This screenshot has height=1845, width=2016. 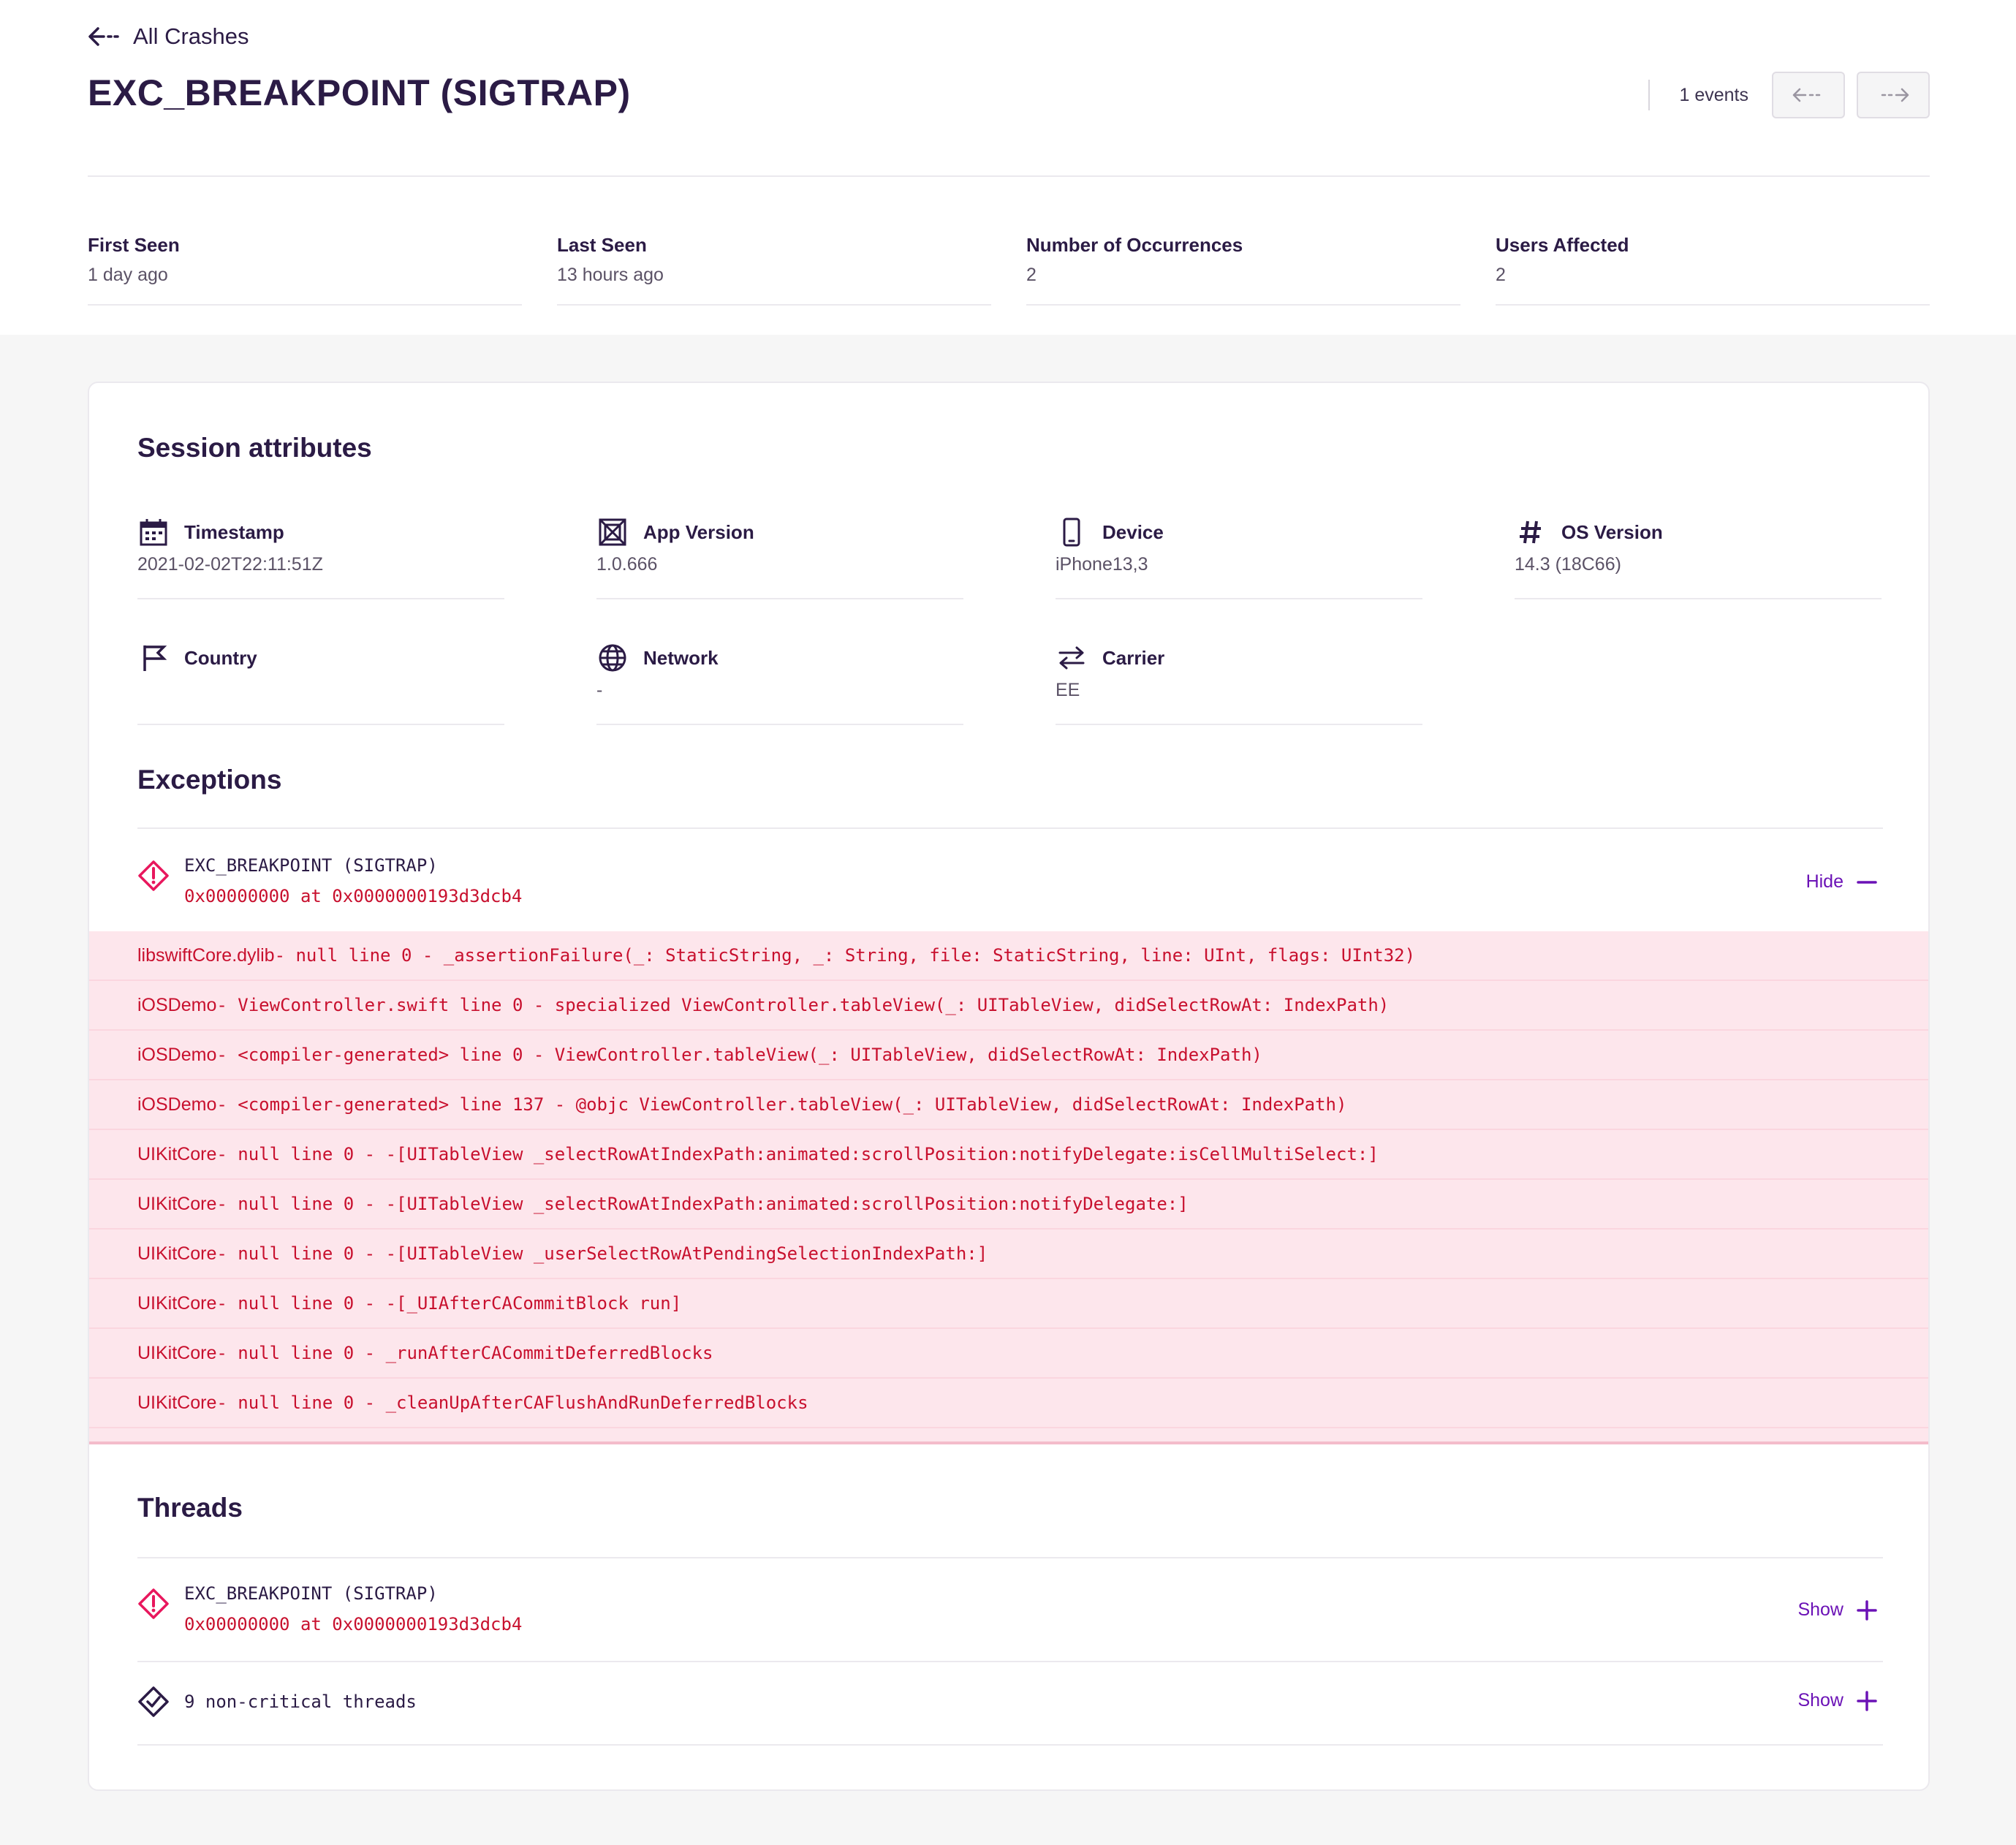 What do you see at coordinates (209, 780) in the screenshot?
I see `exceptions-heading: Exceptions` at bounding box center [209, 780].